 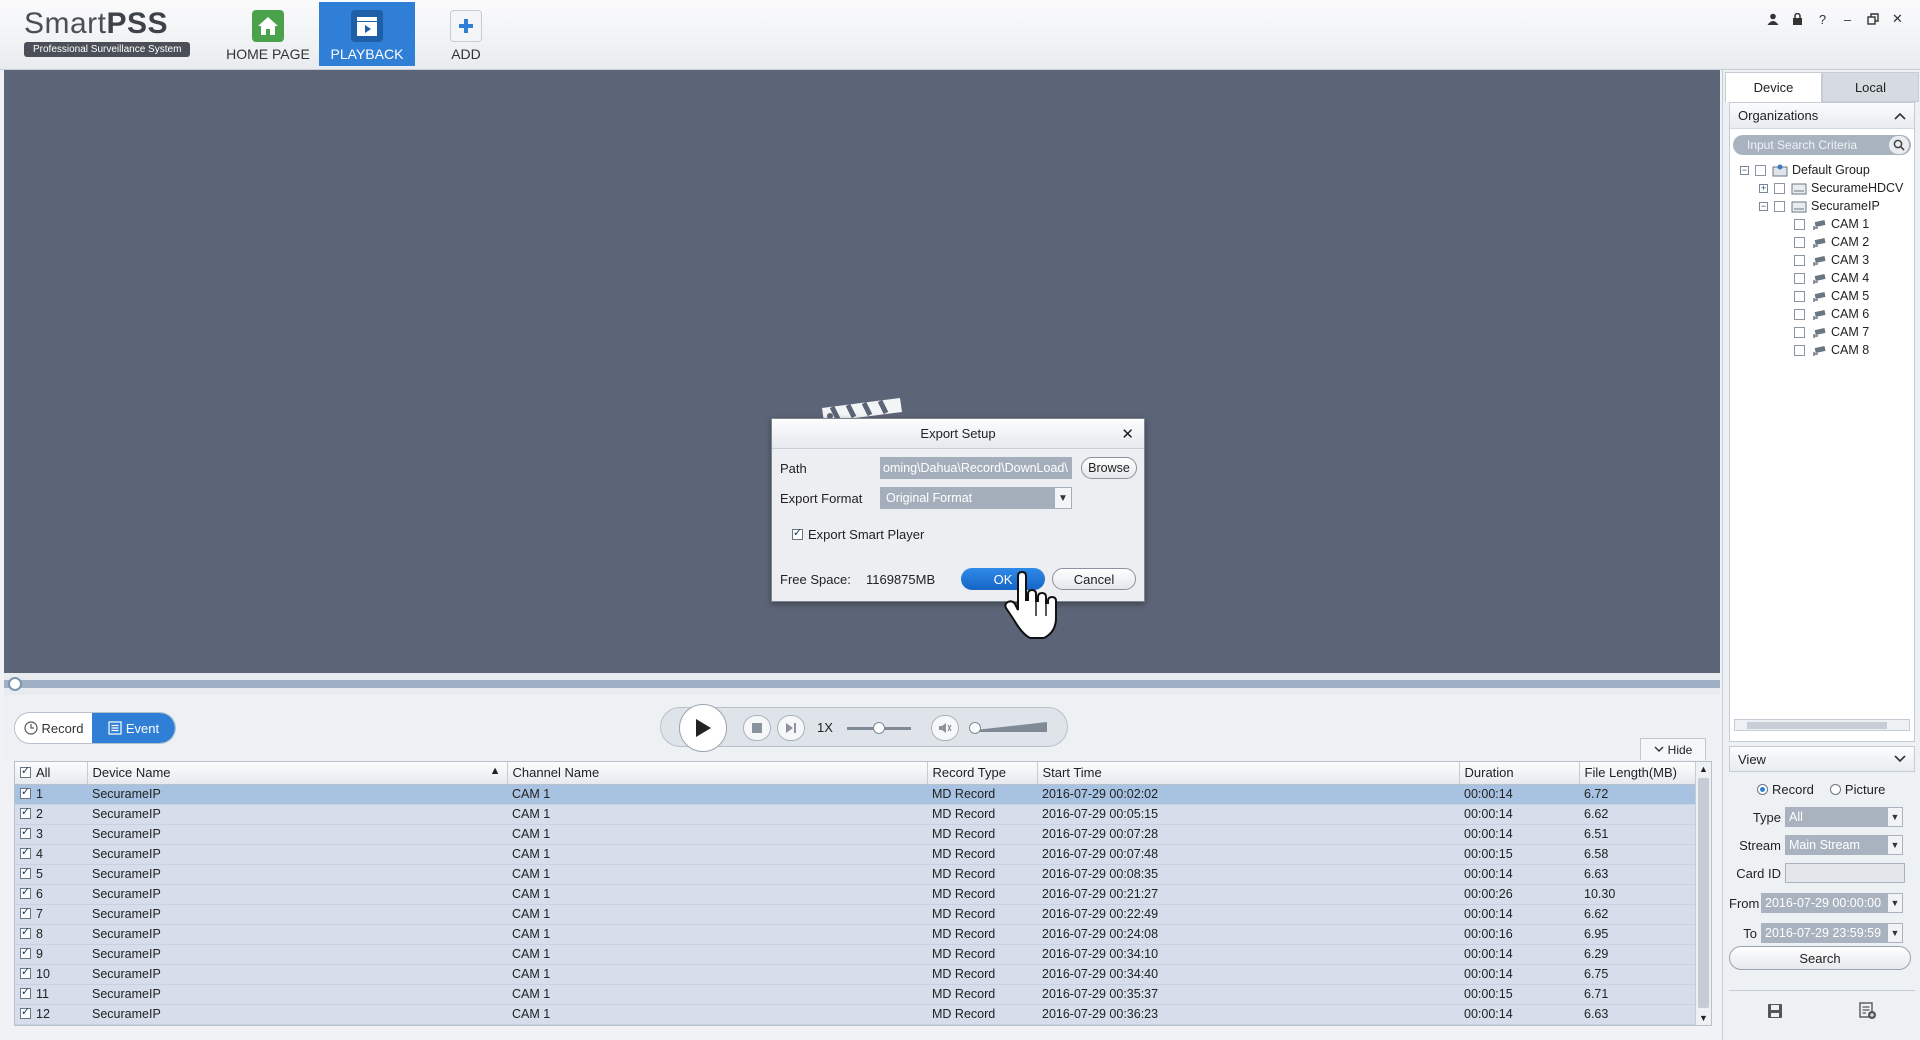 What do you see at coordinates (1637, 773) in the screenshot?
I see `header-file-length: File Length(MB)` at bounding box center [1637, 773].